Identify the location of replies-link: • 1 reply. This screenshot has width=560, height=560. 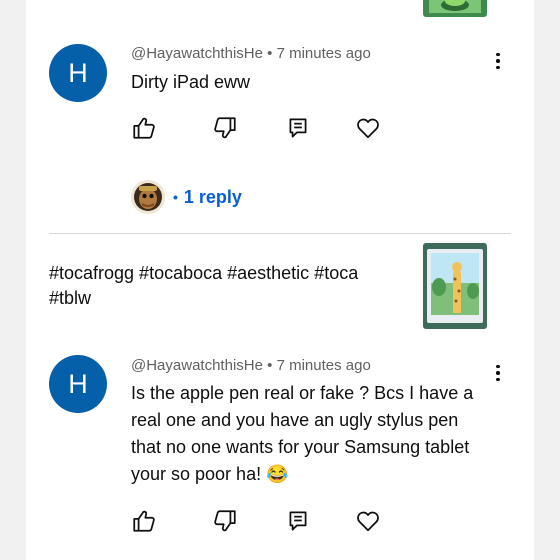
(207, 197).